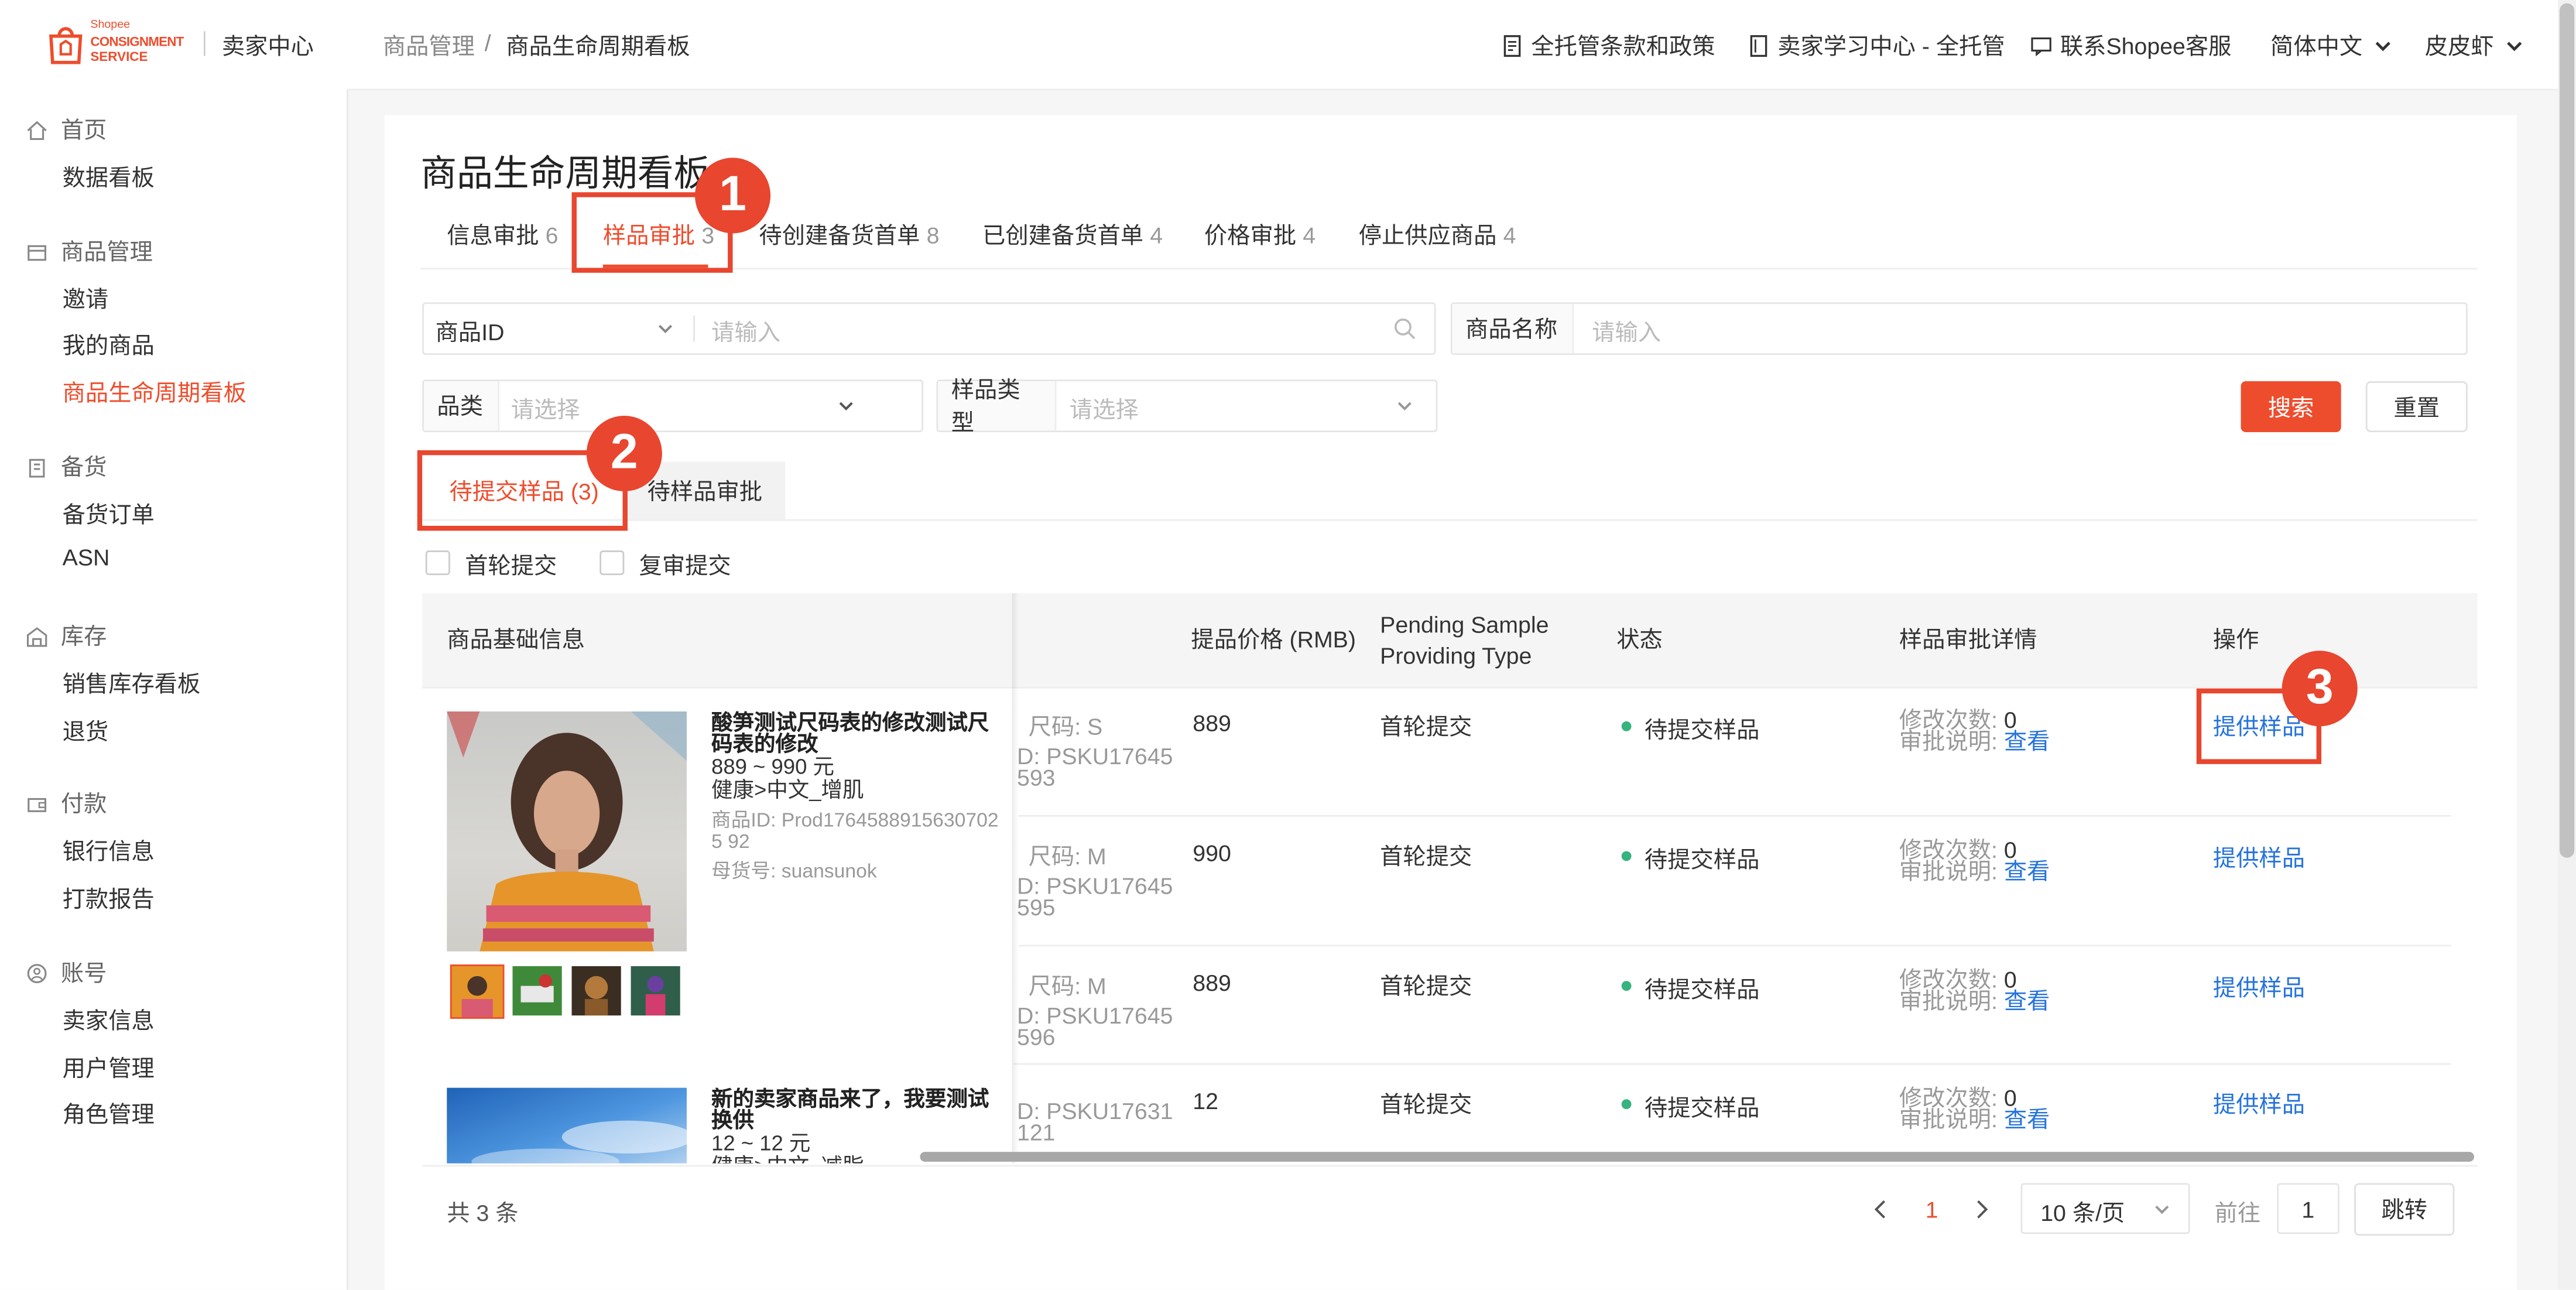  I want to click on product-icon, so click(38, 252).